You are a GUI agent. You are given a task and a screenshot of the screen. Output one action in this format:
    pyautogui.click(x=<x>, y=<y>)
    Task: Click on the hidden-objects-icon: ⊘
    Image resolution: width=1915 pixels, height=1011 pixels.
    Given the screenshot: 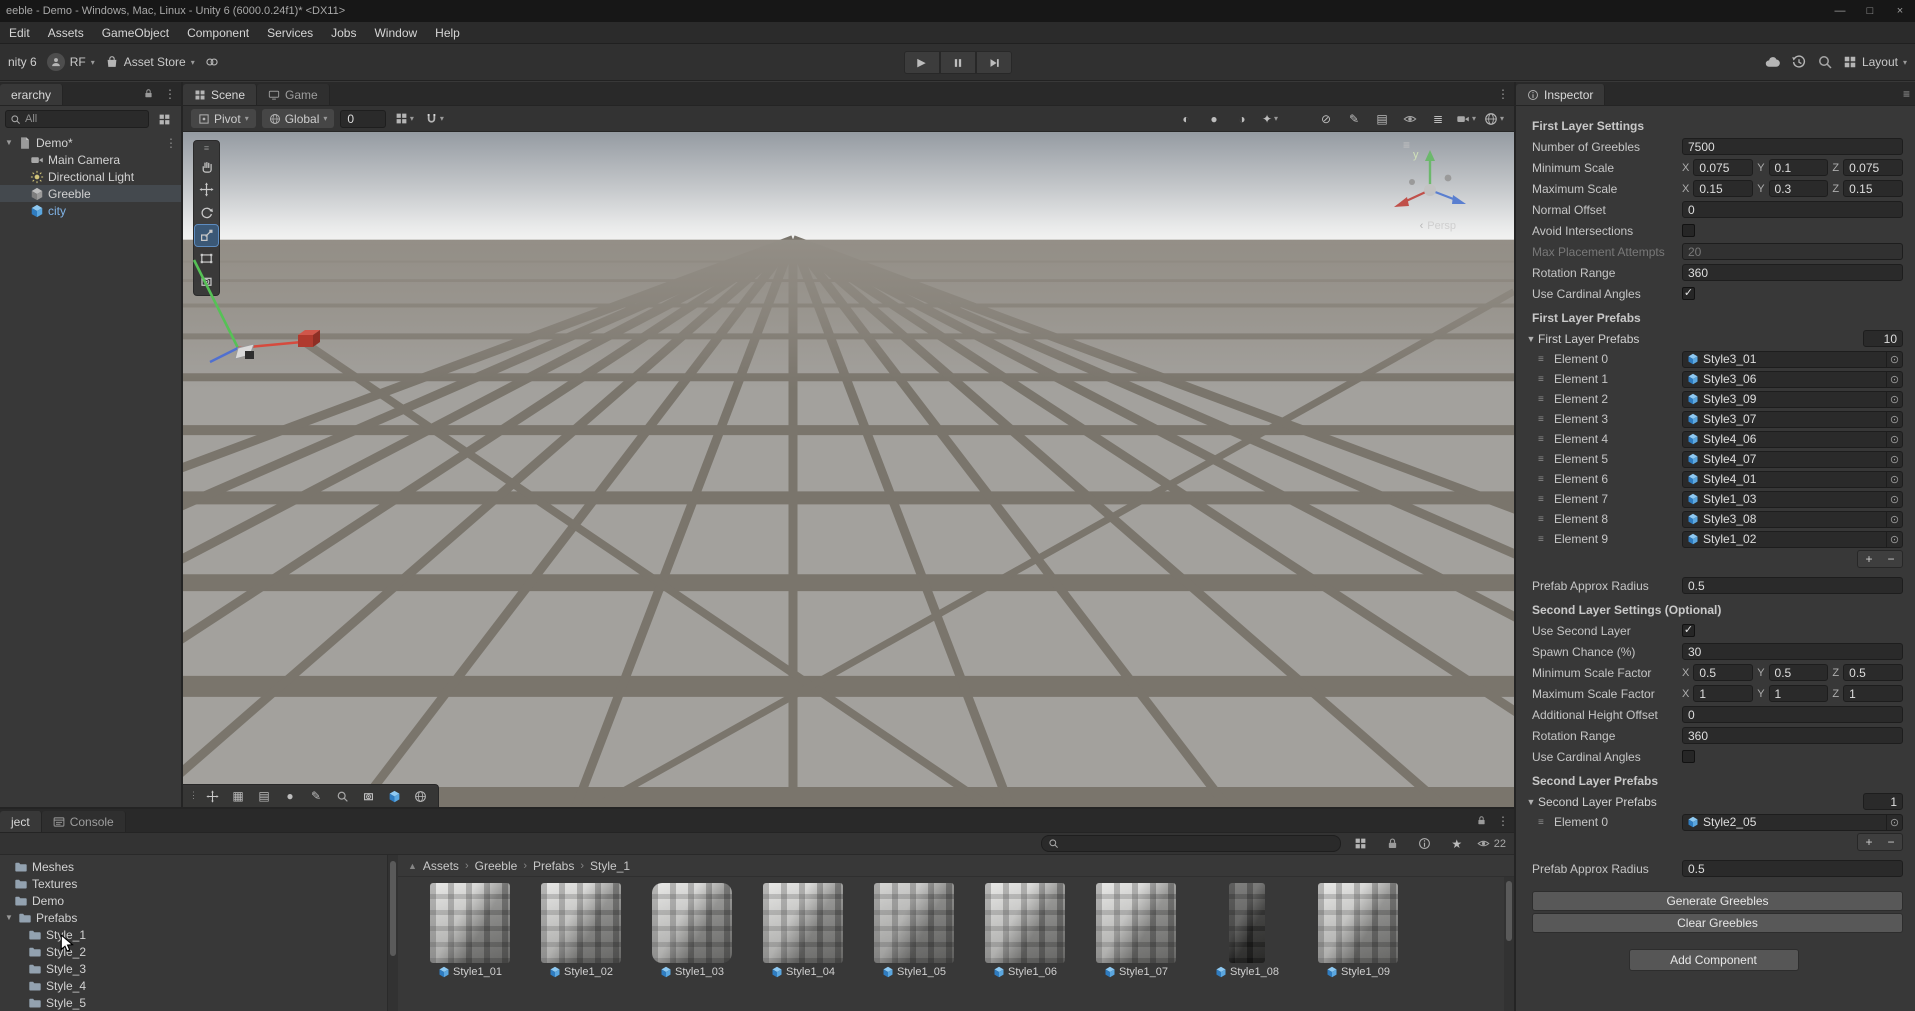 What is the action you would take?
    pyautogui.click(x=1326, y=119)
    